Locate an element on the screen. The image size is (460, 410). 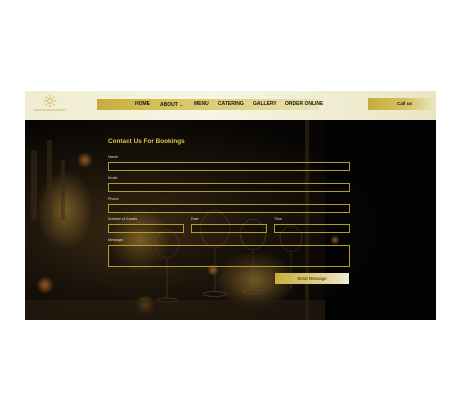
nav-about-label: ABOUT is located at coordinates (169, 105).